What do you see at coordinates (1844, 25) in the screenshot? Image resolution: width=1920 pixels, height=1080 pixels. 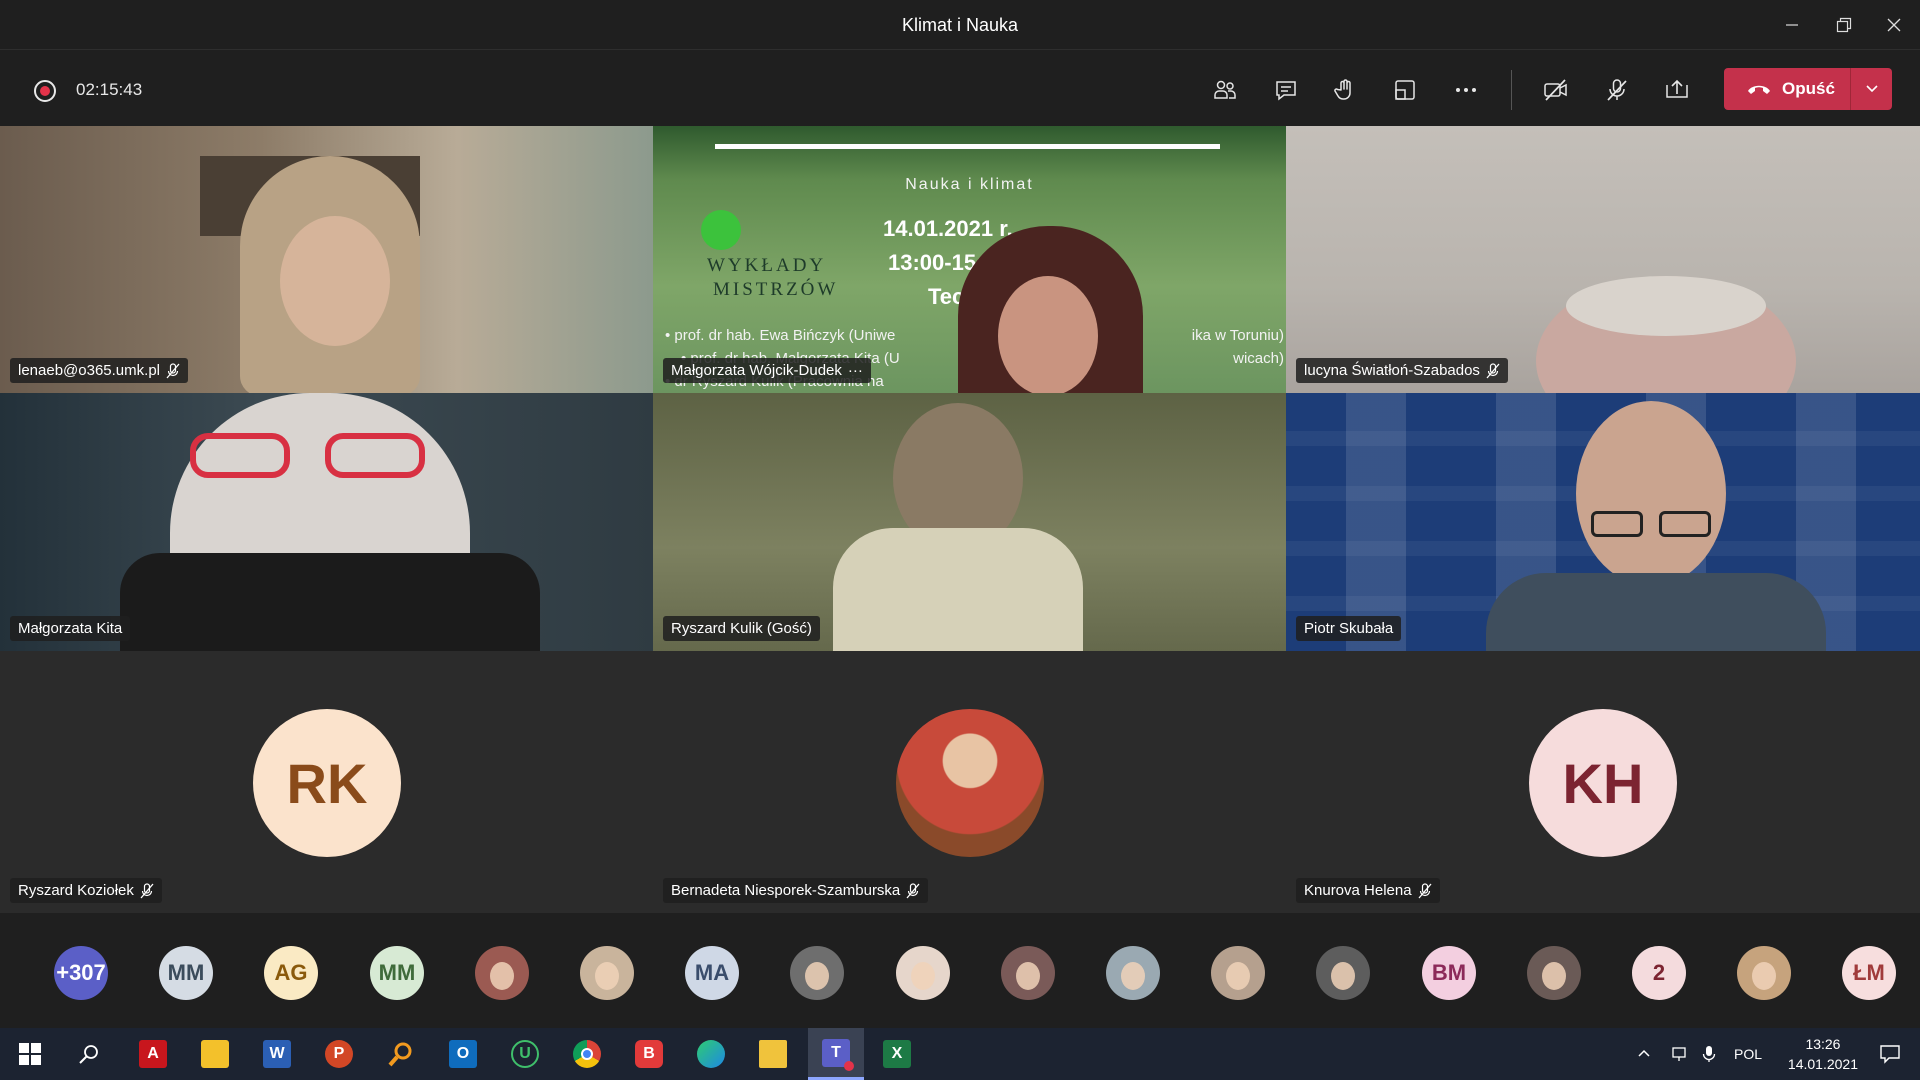 I see `restore-button` at bounding box center [1844, 25].